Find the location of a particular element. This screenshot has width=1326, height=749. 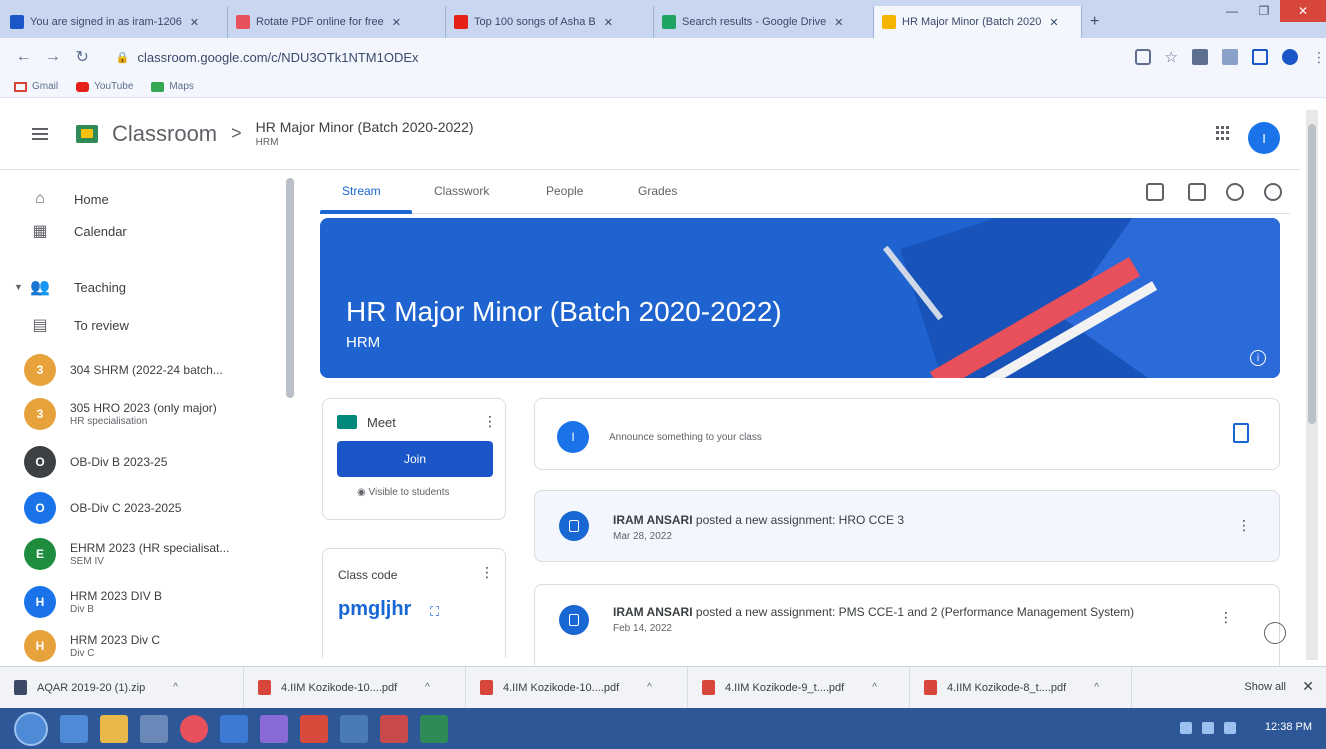

drive-folder-icon is located at coordinates (1235, 192).